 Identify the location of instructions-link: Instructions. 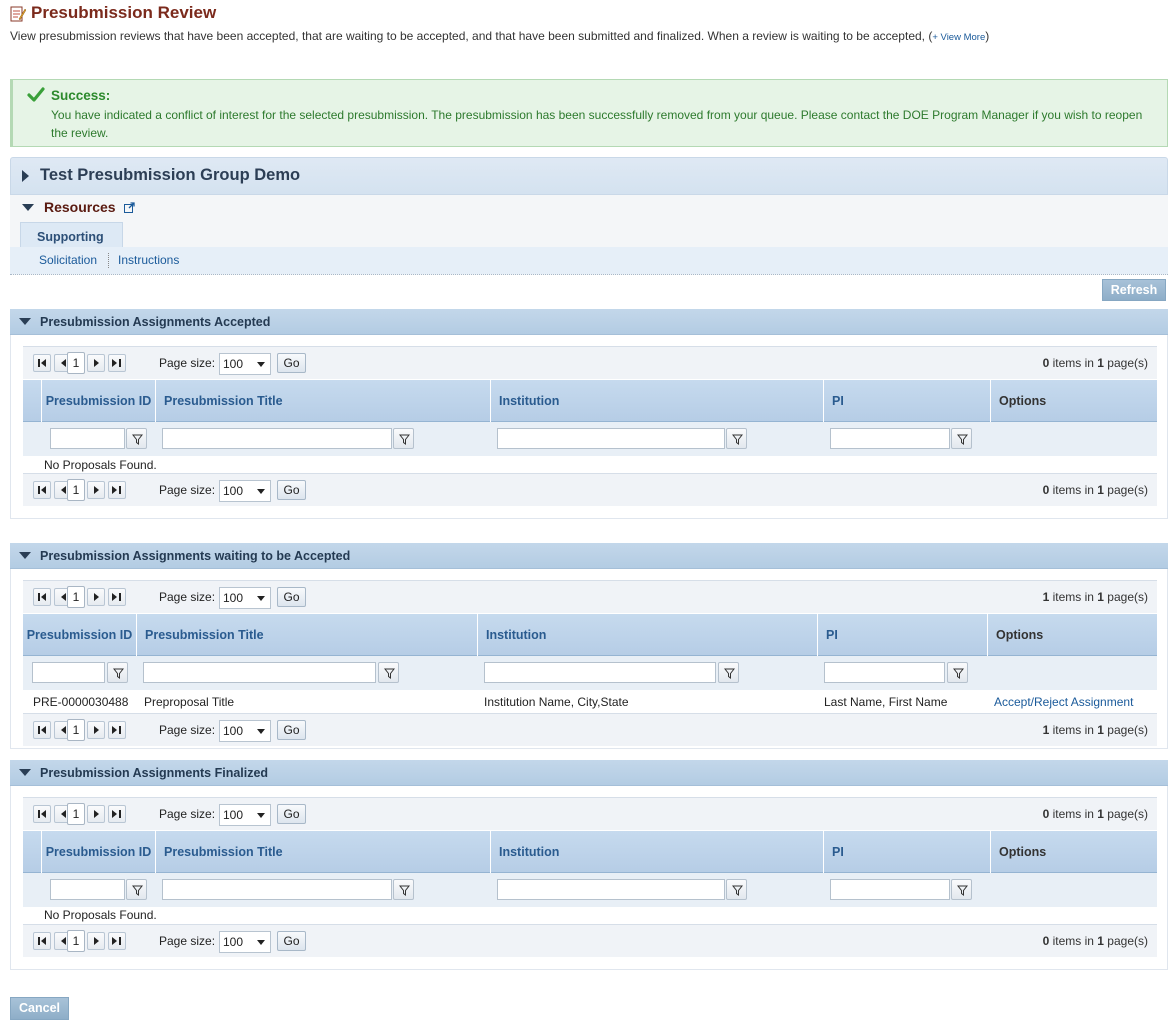
(148, 260).